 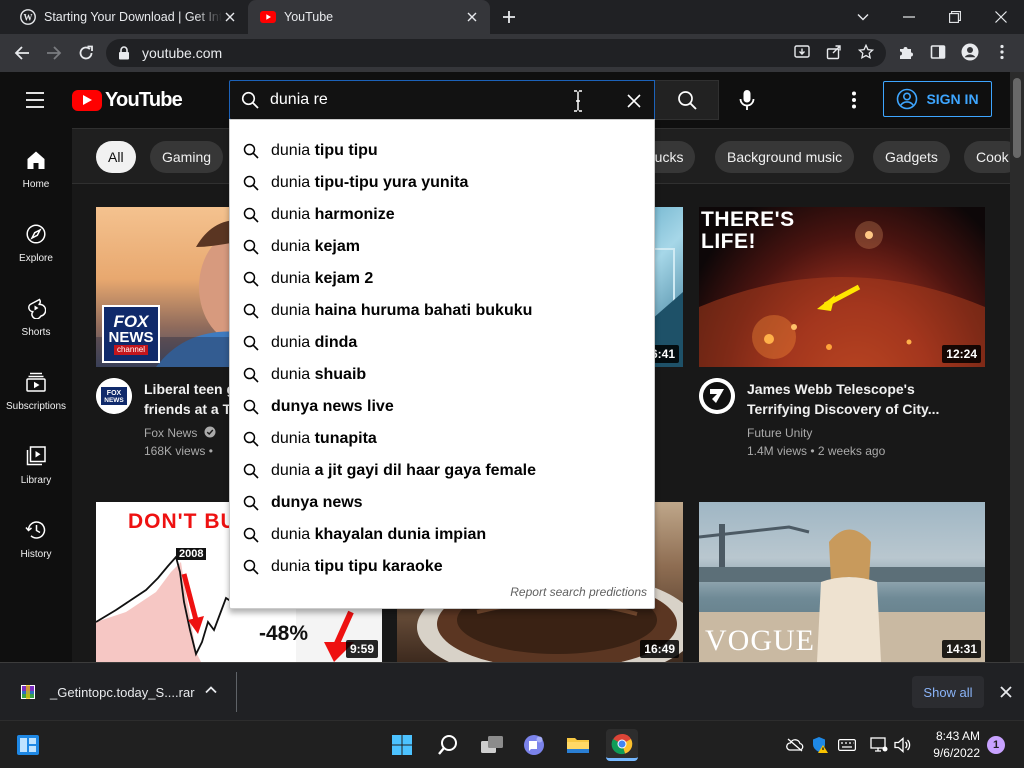 What do you see at coordinates (36, 461) in the screenshot?
I see `sidebar-item-library: Library` at bounding box center [36, 461].